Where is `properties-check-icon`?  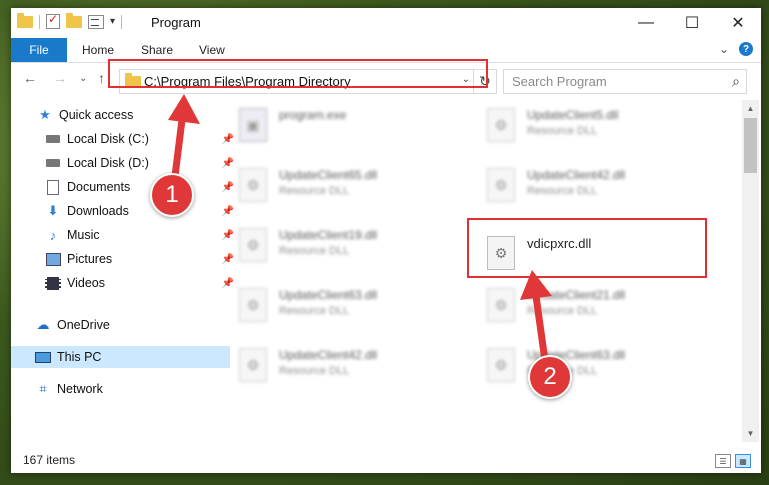
properties-check-icon is located at coordinates (53, 20).